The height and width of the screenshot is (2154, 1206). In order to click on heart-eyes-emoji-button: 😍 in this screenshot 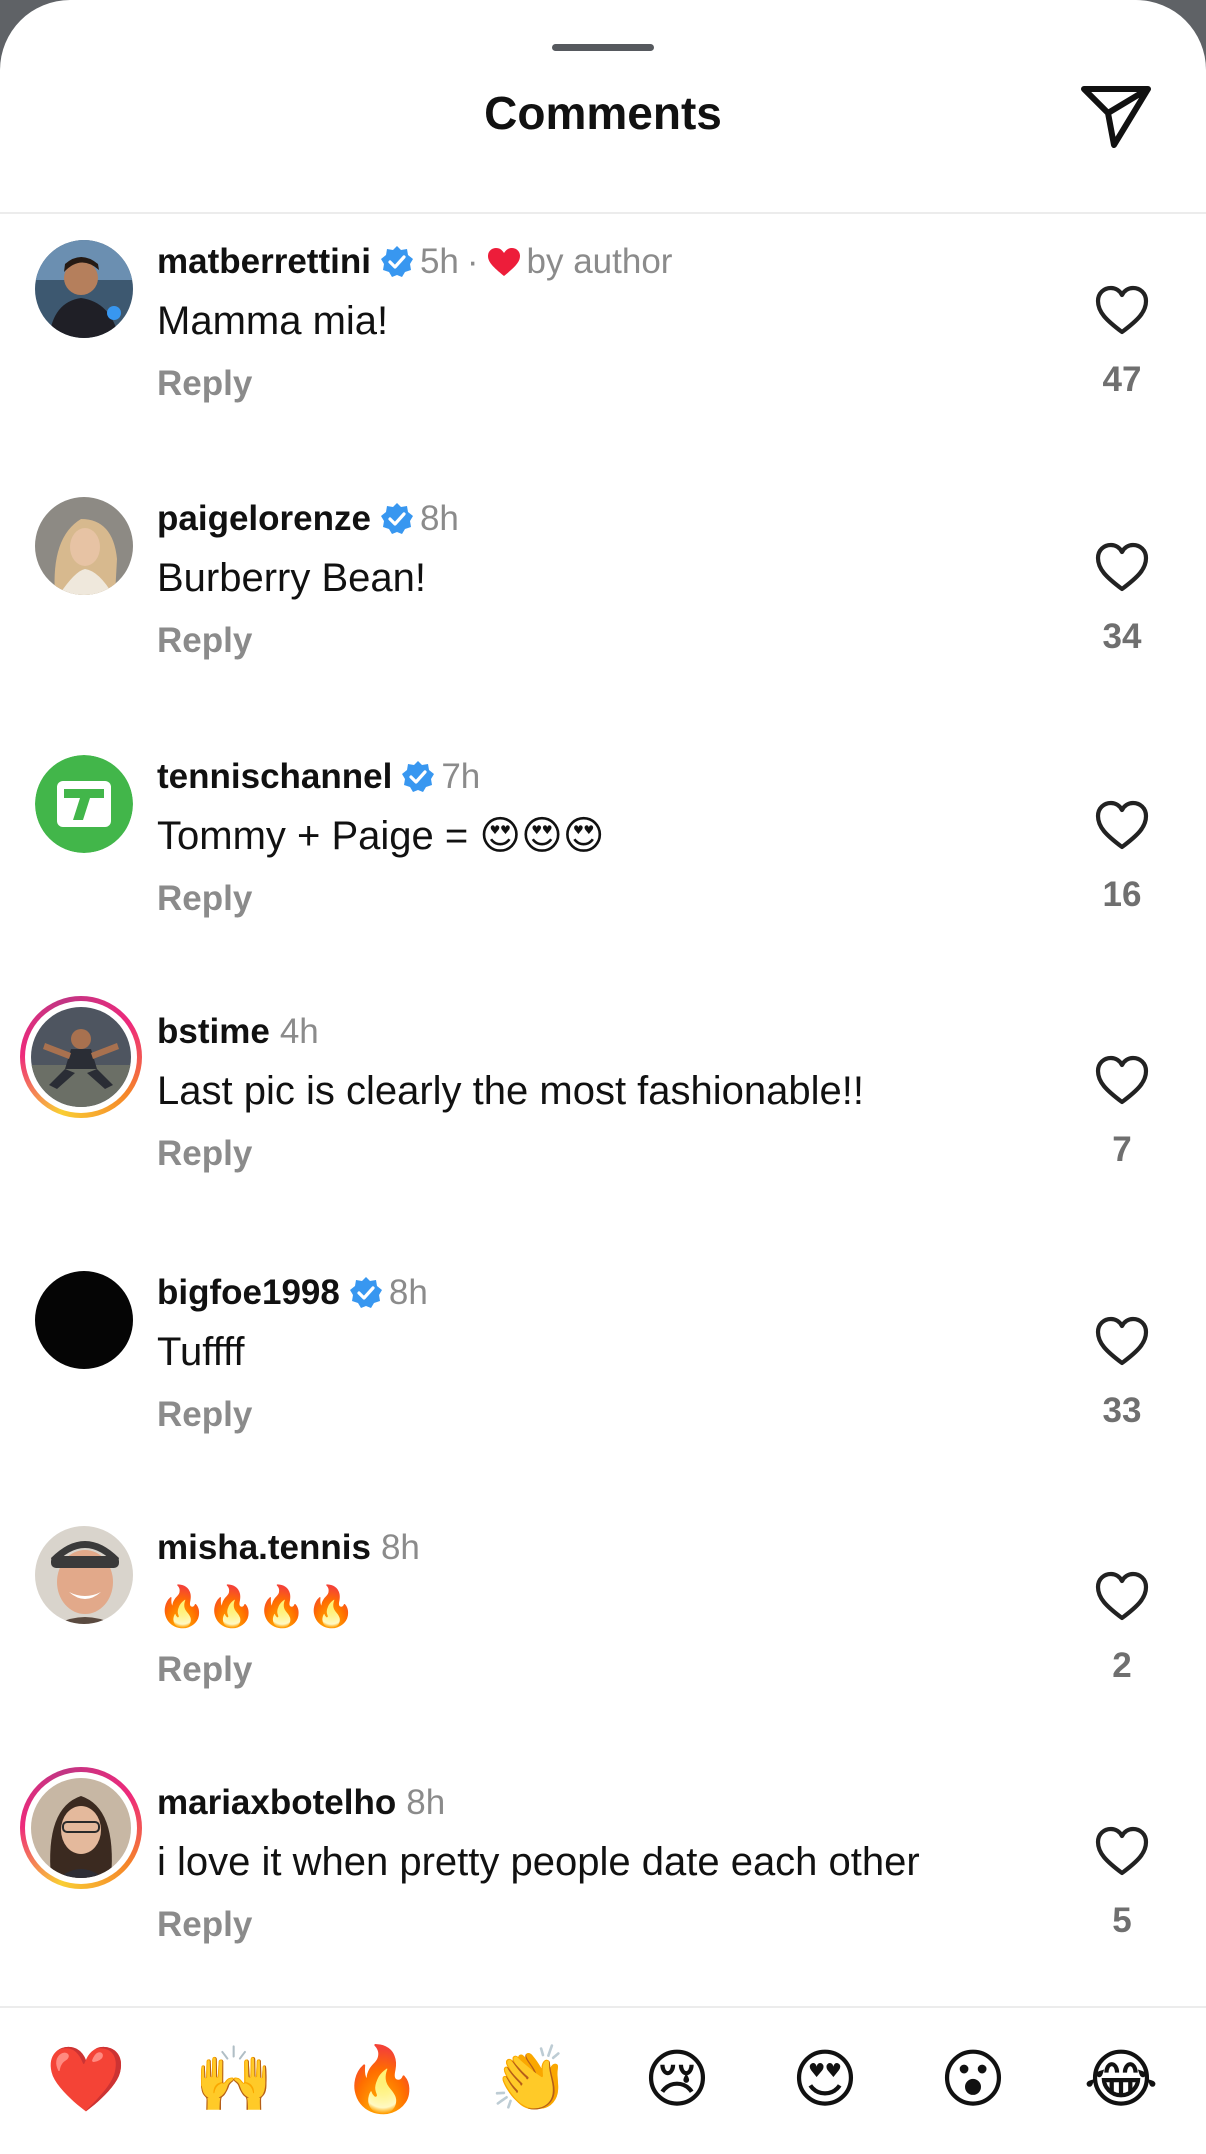, I will do `click(825, 2079)`.